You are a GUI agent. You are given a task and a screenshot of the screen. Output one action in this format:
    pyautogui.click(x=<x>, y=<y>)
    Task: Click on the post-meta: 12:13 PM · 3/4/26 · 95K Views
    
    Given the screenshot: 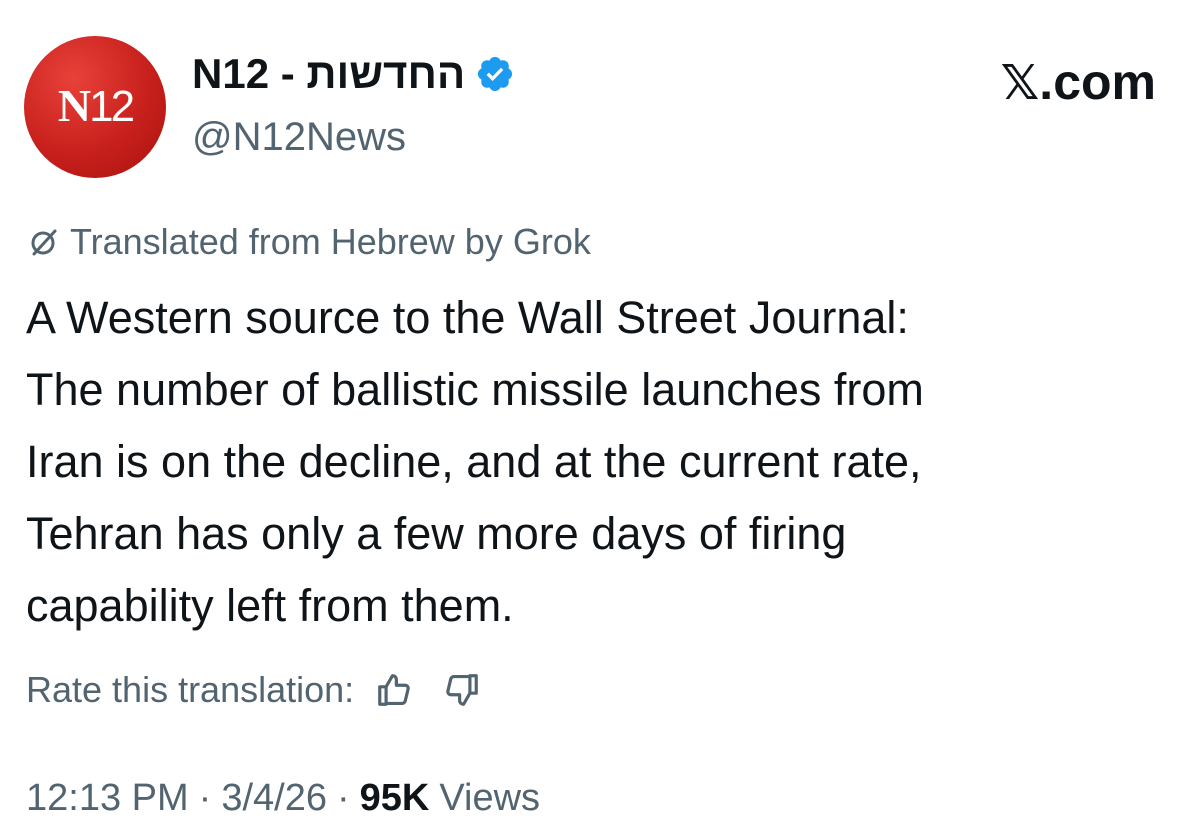 What is the action you would take?
    pyautogui.click(x=283, y=798)
    